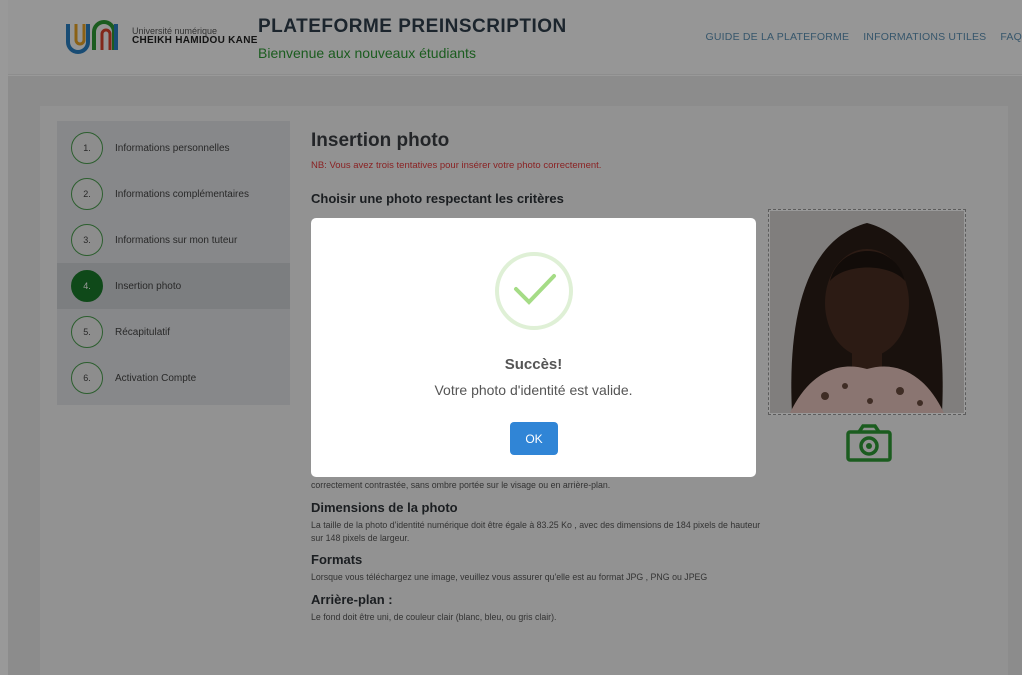 The width and height of the screenshot is (1022, 675). Describe the element at coordinates (533, 364) in the screenshot. I see `dialog-title: Succès!` at that location.